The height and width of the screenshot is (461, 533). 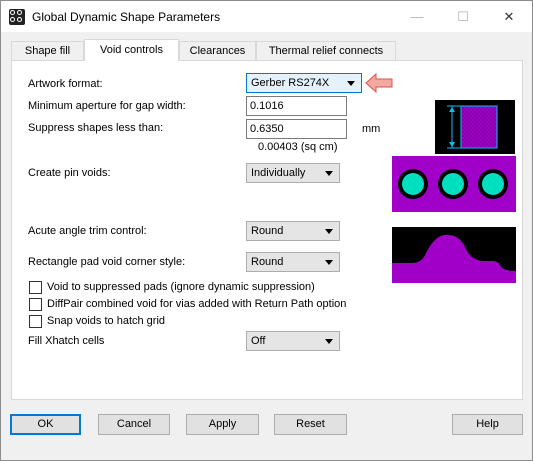 What do you see at coordinates (296, 106) in the screenshot?
I see `min-aperture-field: 0.1016` at bounding box center [296, 106].